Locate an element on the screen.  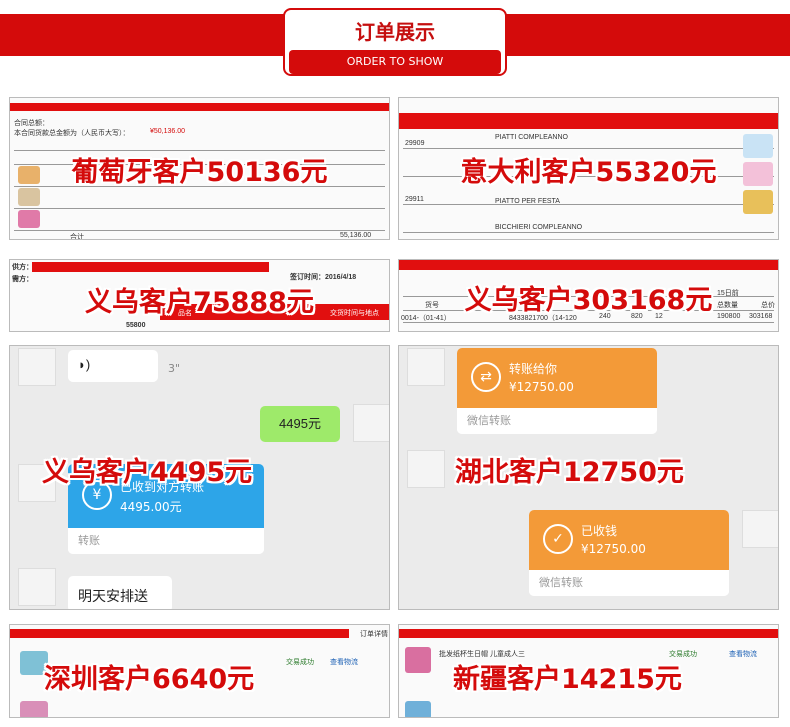
doc-line: 合同总额： is located at coordinates (31, 123).